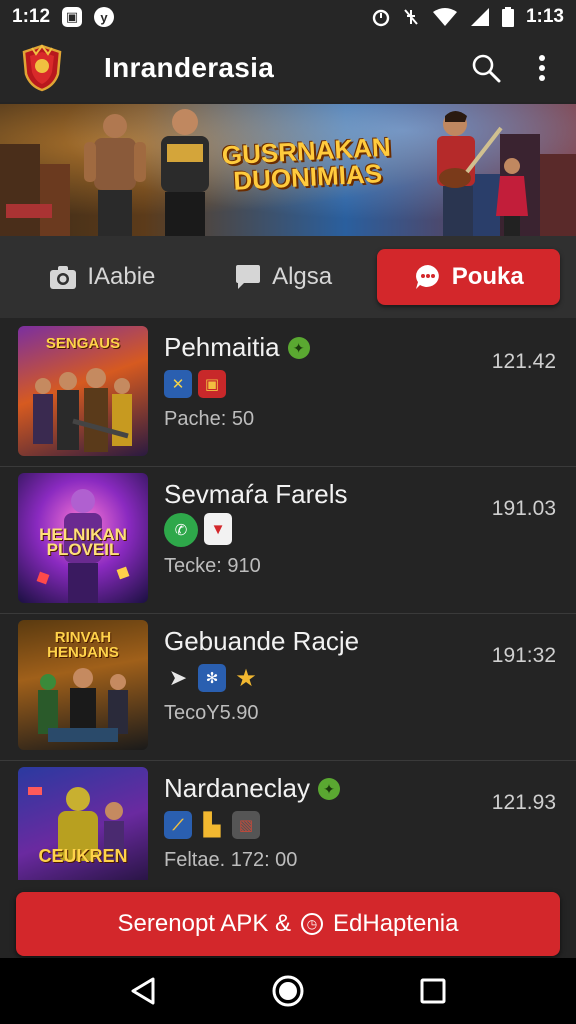 The height and width of the screenshot is (1024, 576). What do you see at coordinates (115, 175) in the screenshot?
I see `hero-fighter-left` at bounding box center [115, 175].